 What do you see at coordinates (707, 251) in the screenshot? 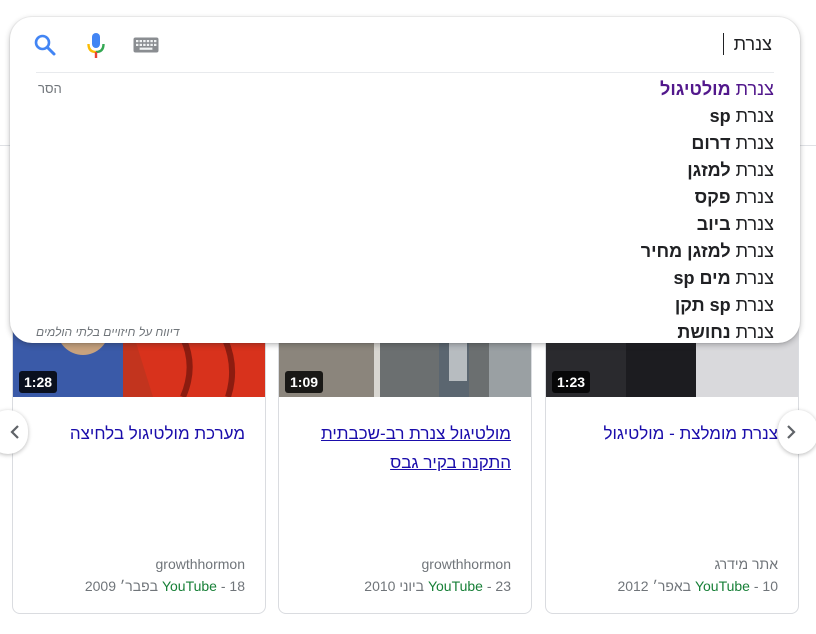
I see `suggestion-item: צנרת למזגן מחיר` at bounding box center [707, 251].